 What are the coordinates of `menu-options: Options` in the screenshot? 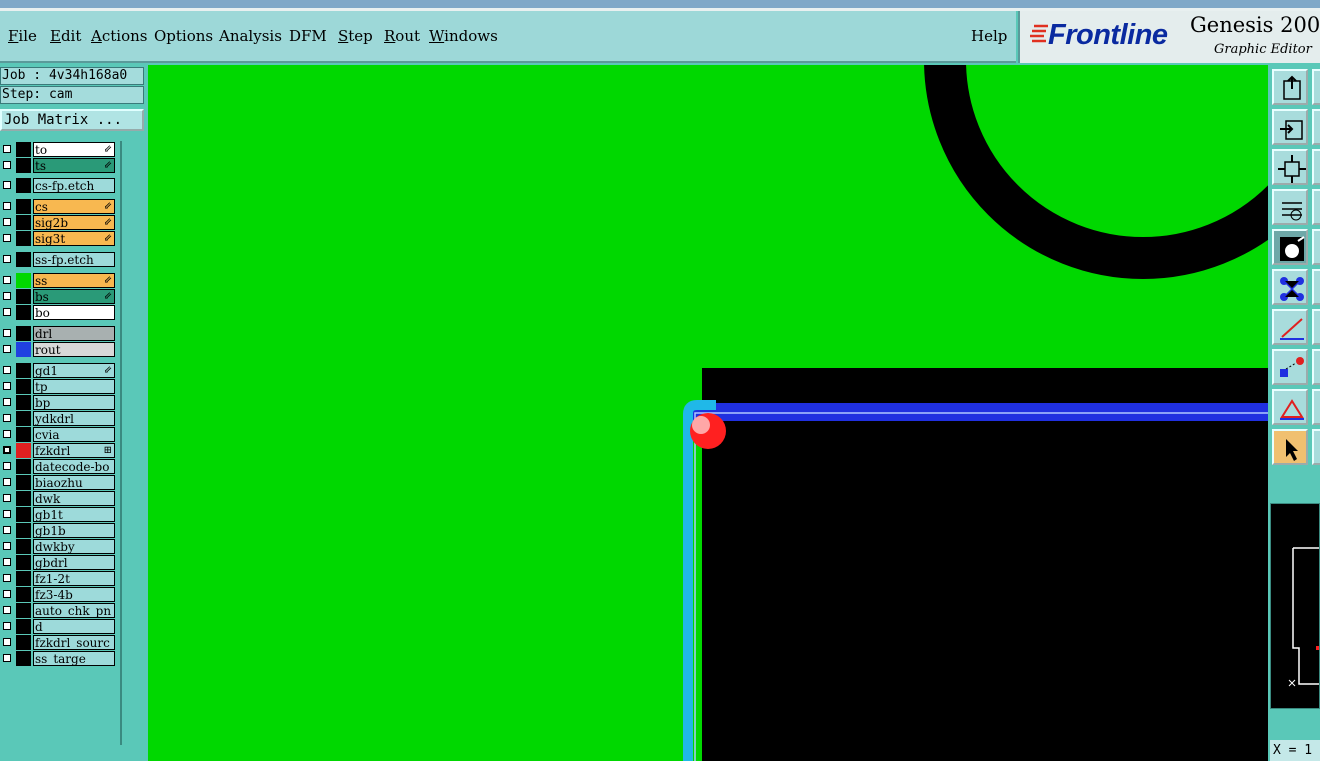 It's located at (183, 36).